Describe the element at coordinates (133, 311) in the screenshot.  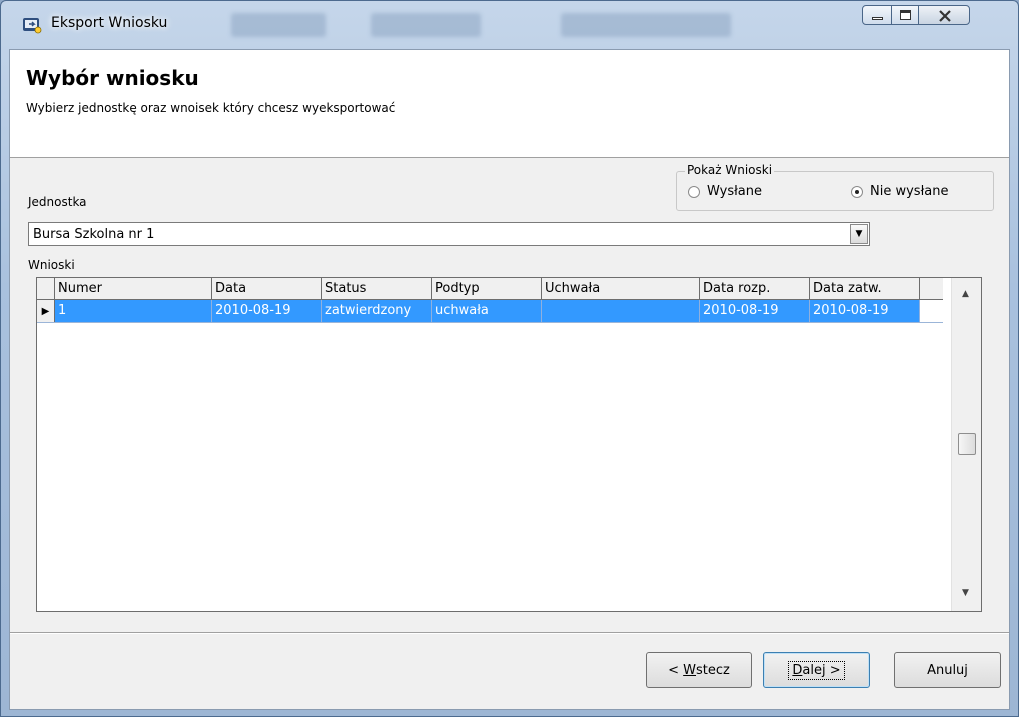
I see `cell-numer: 1` at that location.